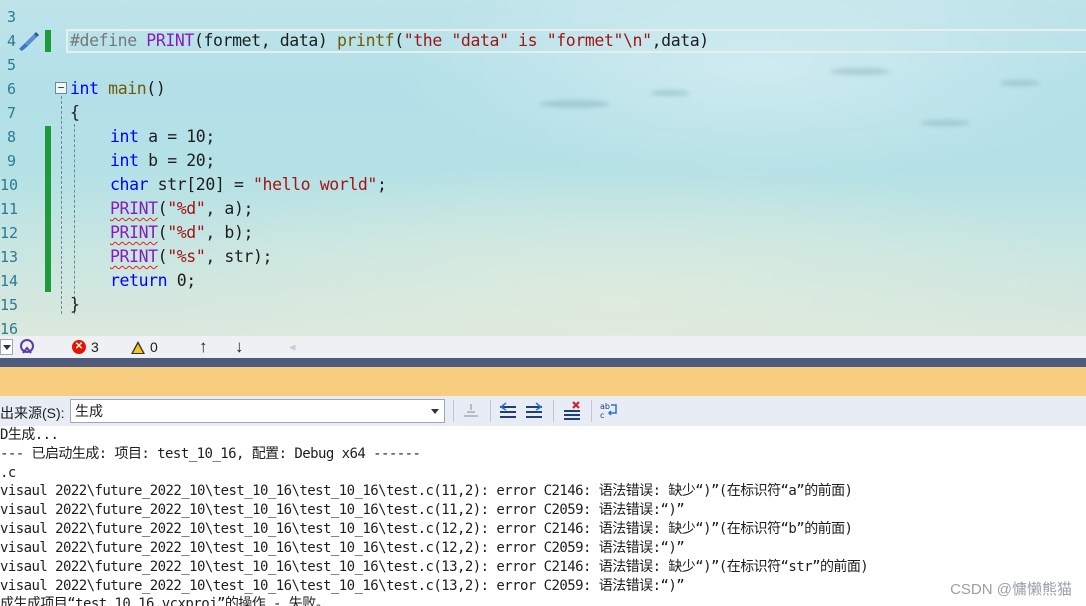 The height and width of the screenshot is (606, 1086). Describe the element at coordinates (265, 40) in the screenshot. I see `macro-params: (formet, data)` at that location.